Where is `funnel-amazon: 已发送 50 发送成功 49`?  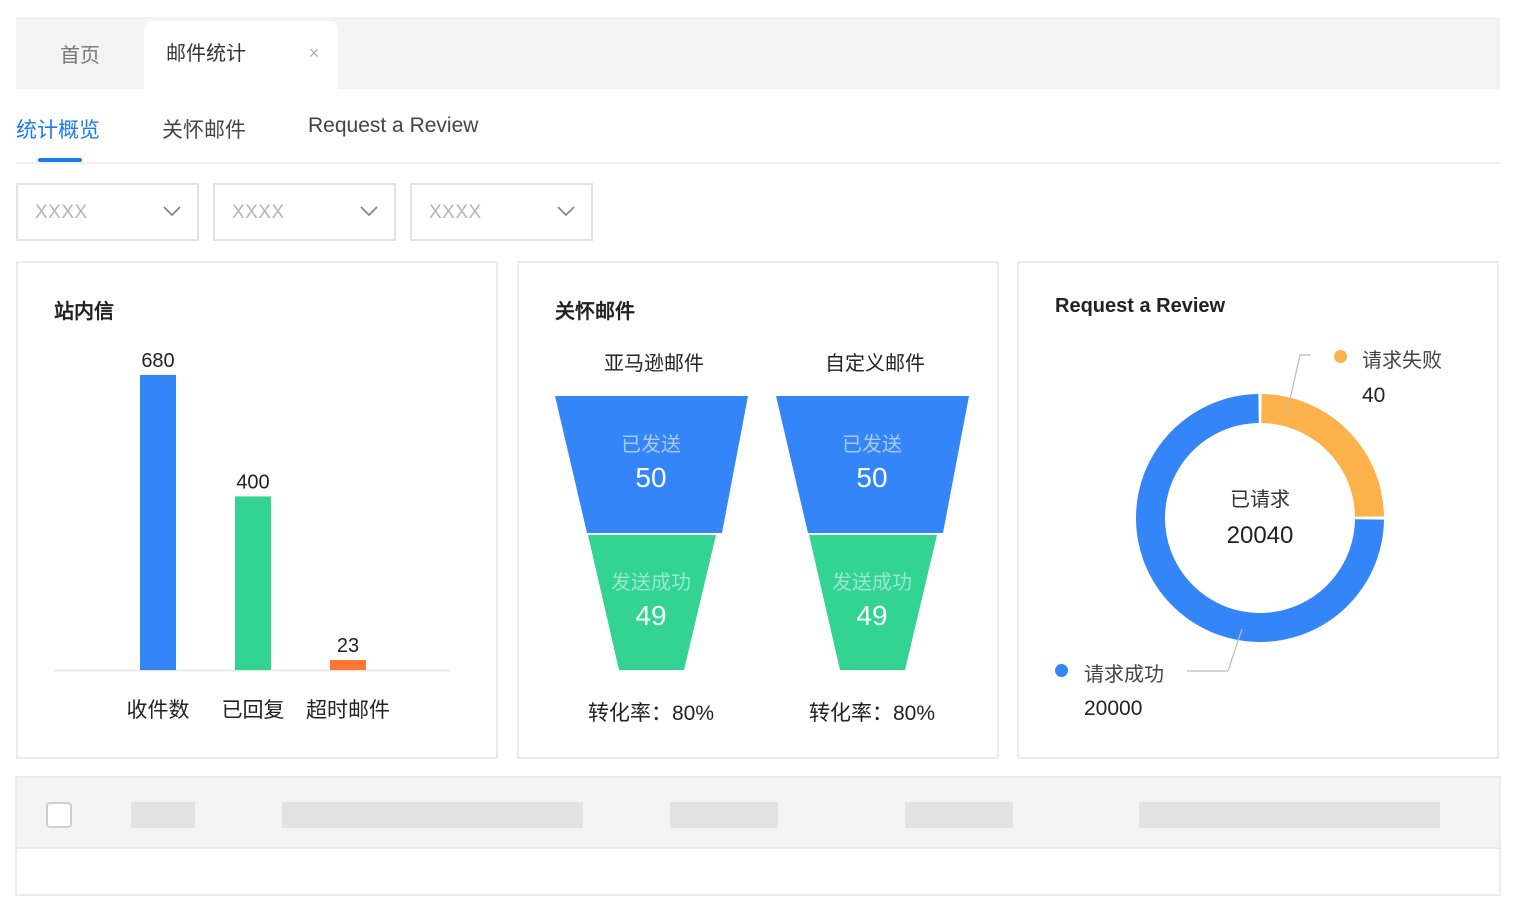 funnel-amazon: 已发送 50 发送成功 49 is located at coordinates (651, 533).